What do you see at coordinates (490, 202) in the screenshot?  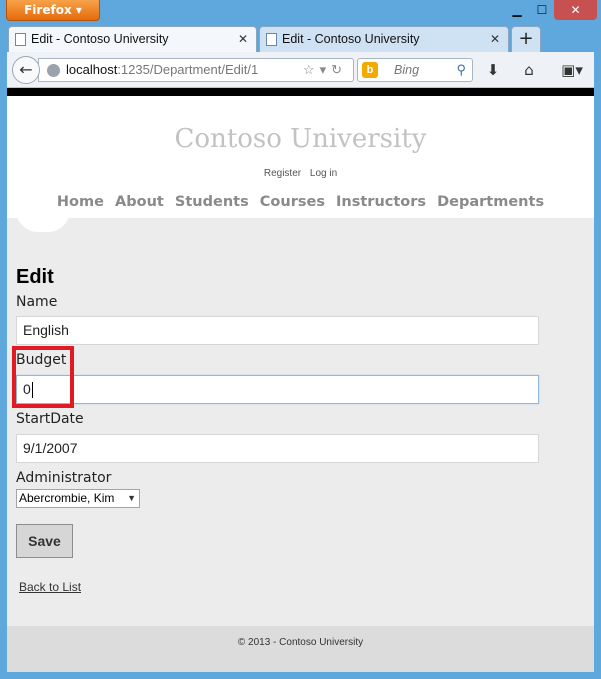 I see `menu-departments: Departments` at bounding box center [490, 202].